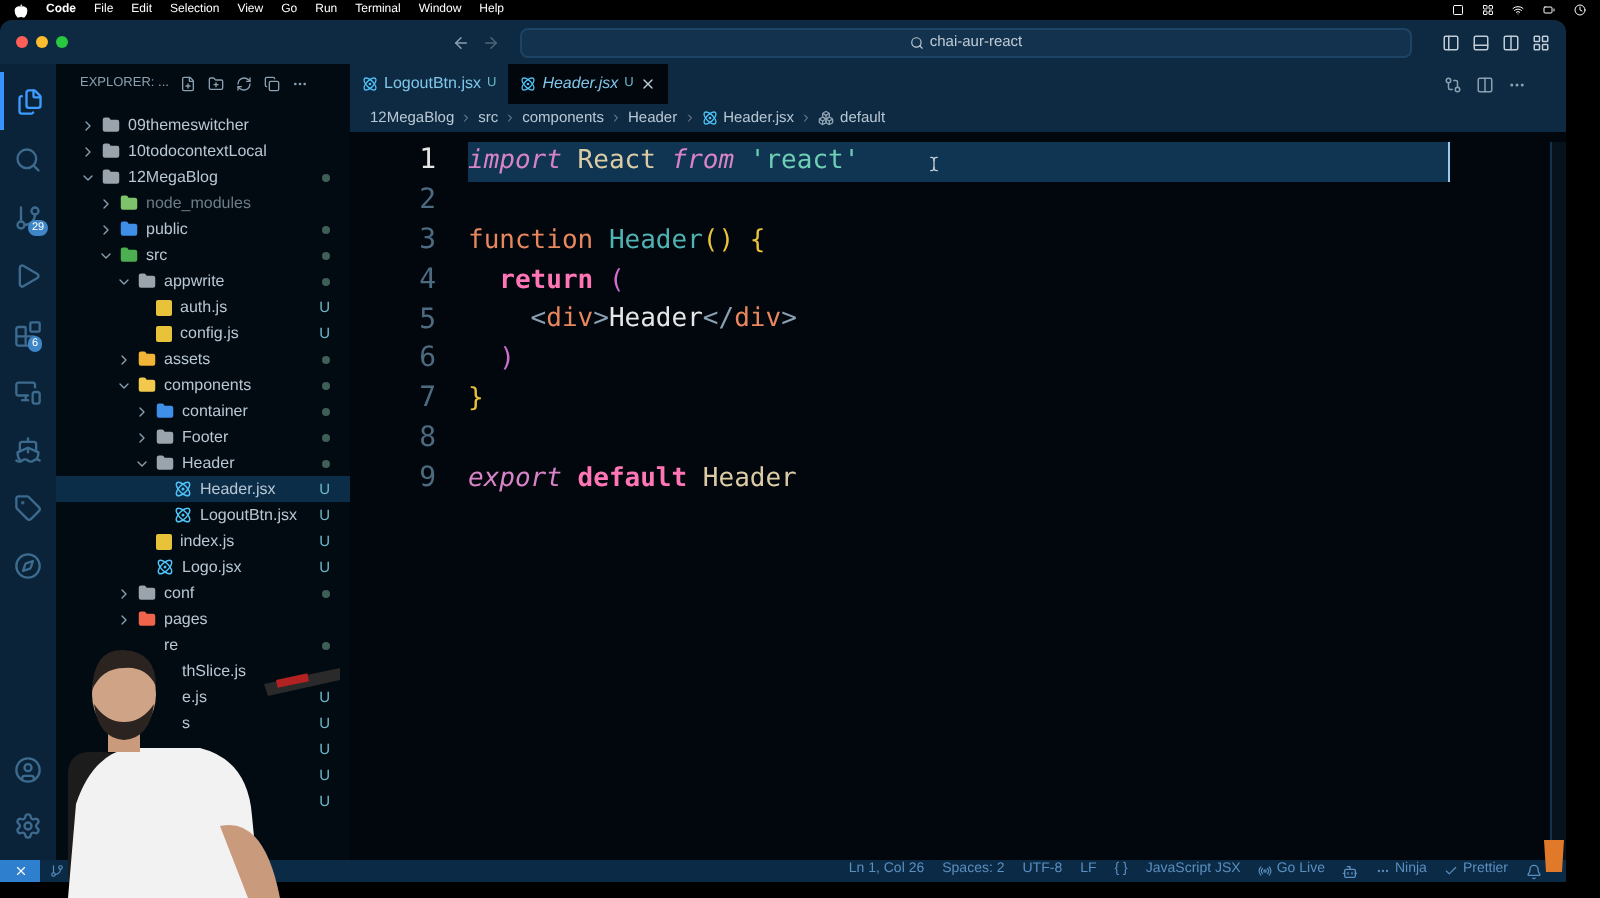 This screenshot has width=1600, height=898. What do you see at coordinates (194, 281) in the screenshot?
I see `tree-item: appwrite` at bounding box center [194, 281].